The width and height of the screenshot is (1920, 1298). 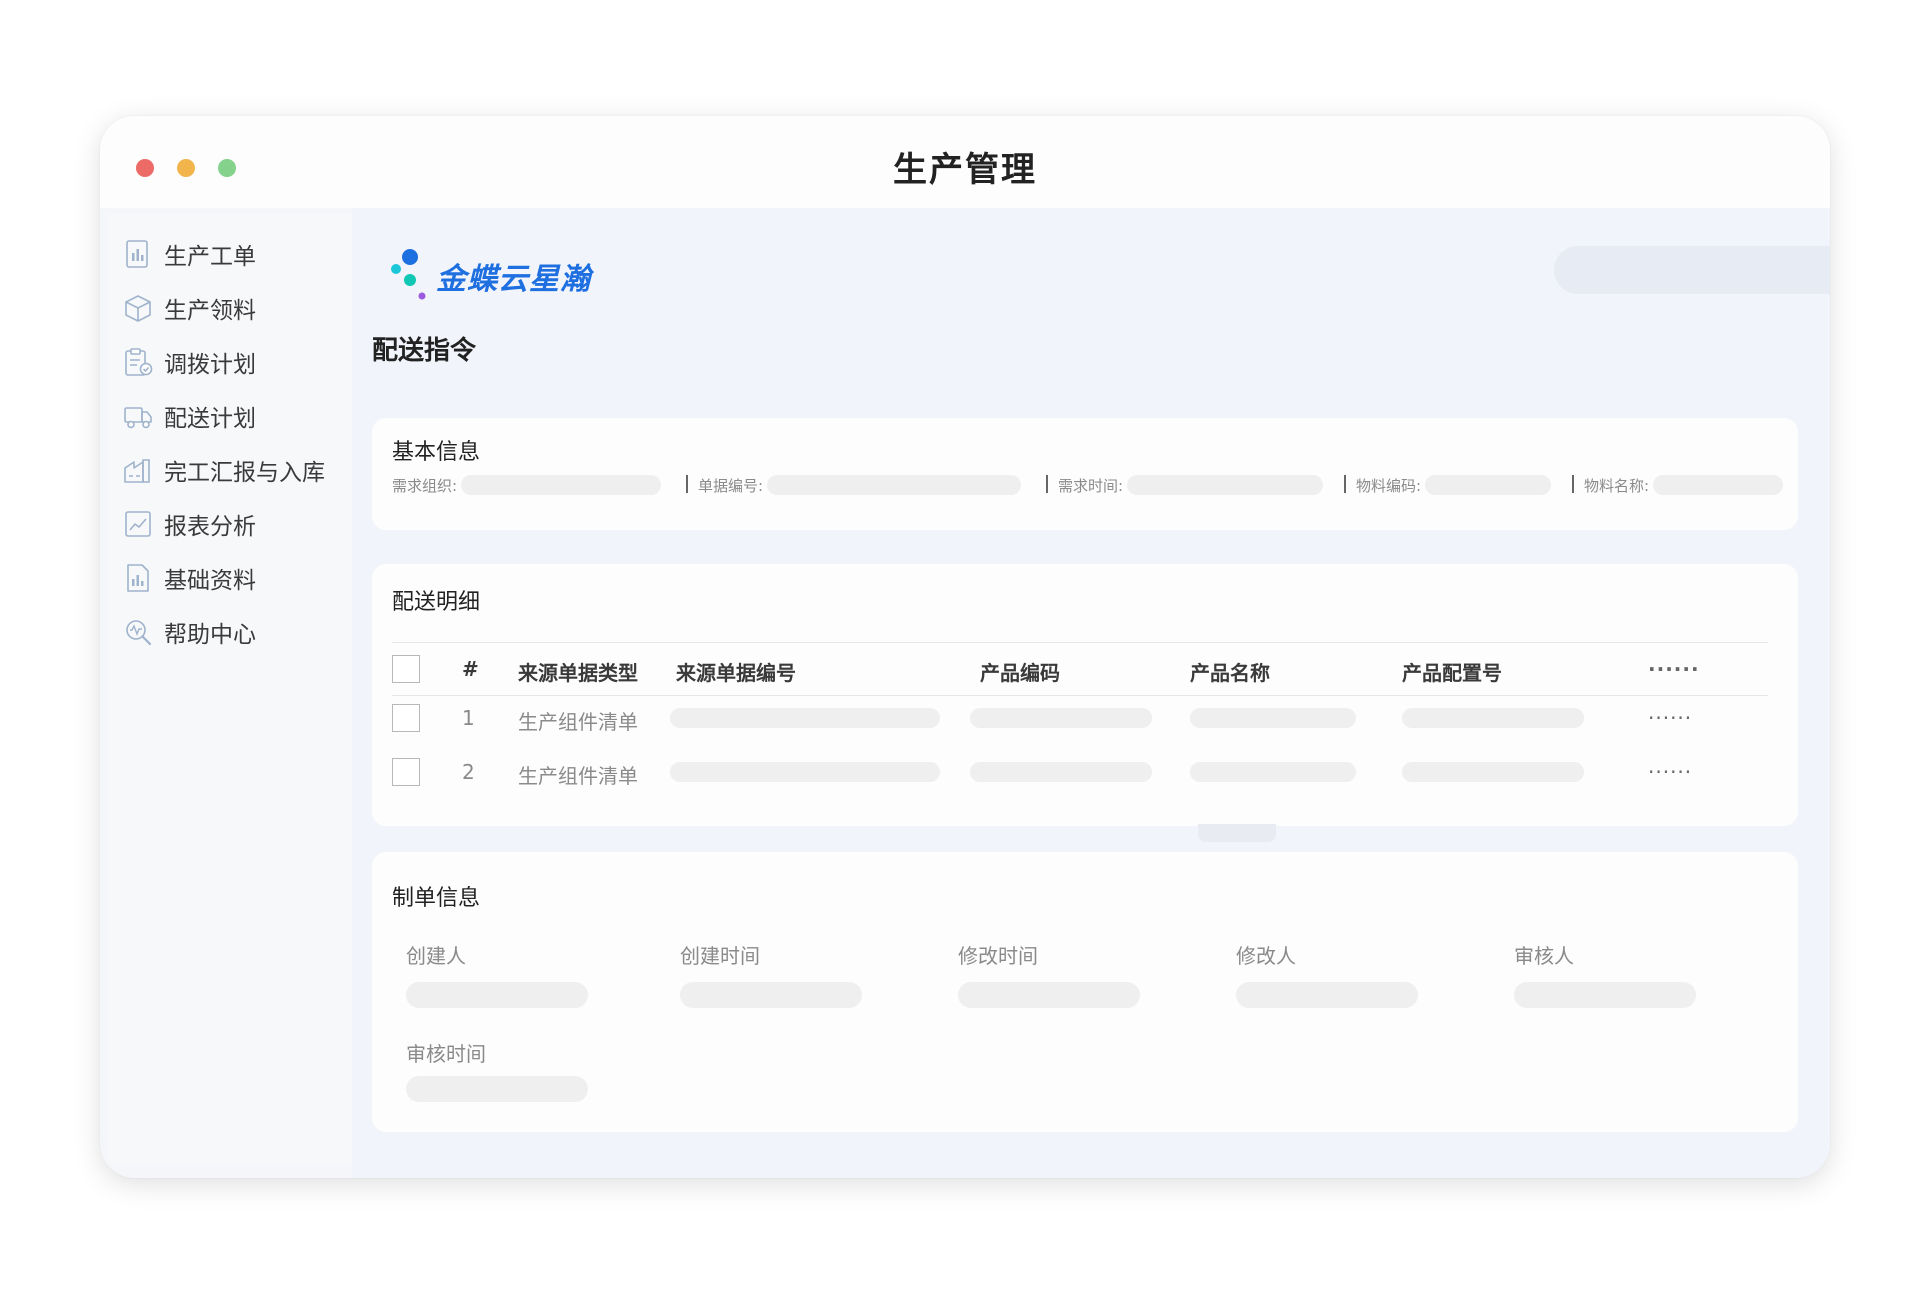 What do you see at coordinates (210, 311) in the screenshot?
I see `sidebar-item-label: 生产领料` at bounding box center [210, 311].